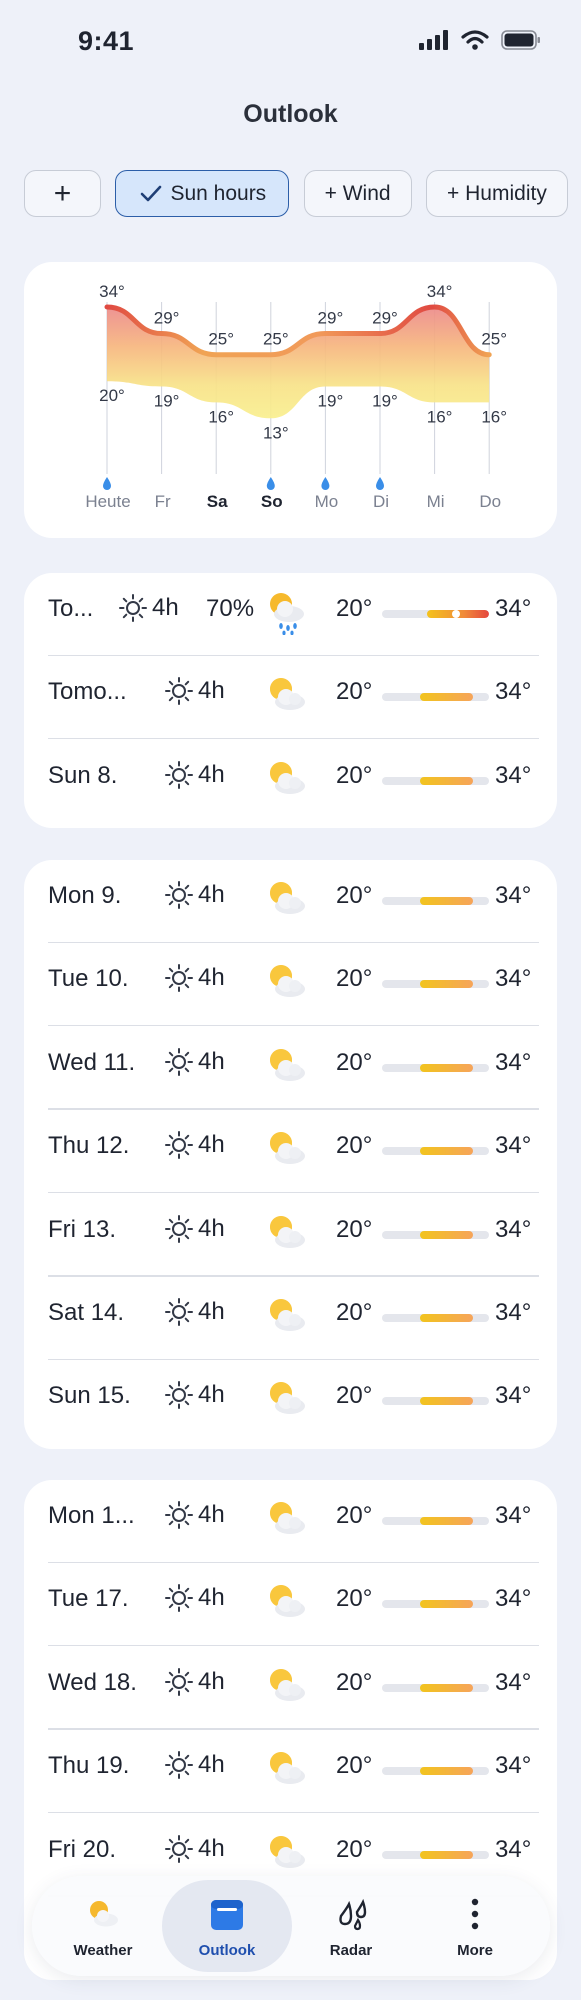 The height and width of the screenshot is (2000, 581). I want to click on max-temp-label: 34°, so click(440, 291).